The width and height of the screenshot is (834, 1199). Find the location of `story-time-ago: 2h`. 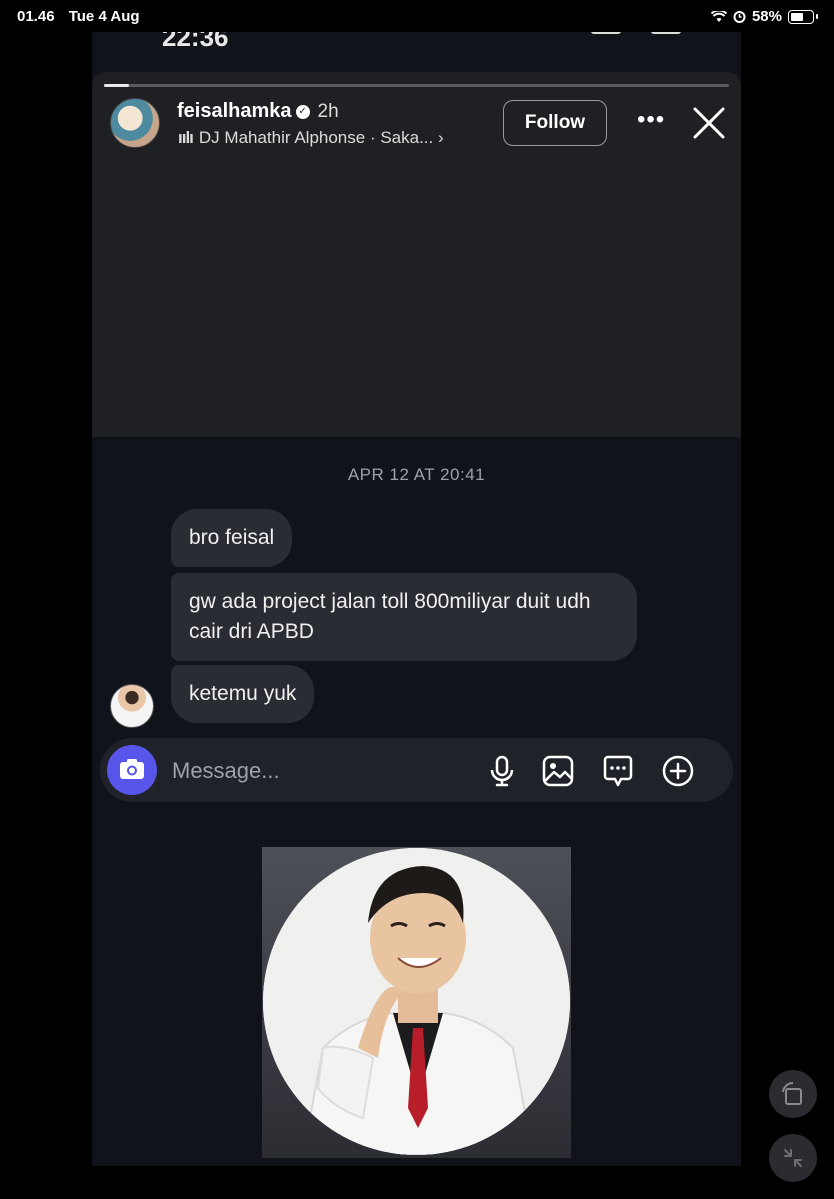

story-time-ago: 2h is located at coordinates (328, 111).